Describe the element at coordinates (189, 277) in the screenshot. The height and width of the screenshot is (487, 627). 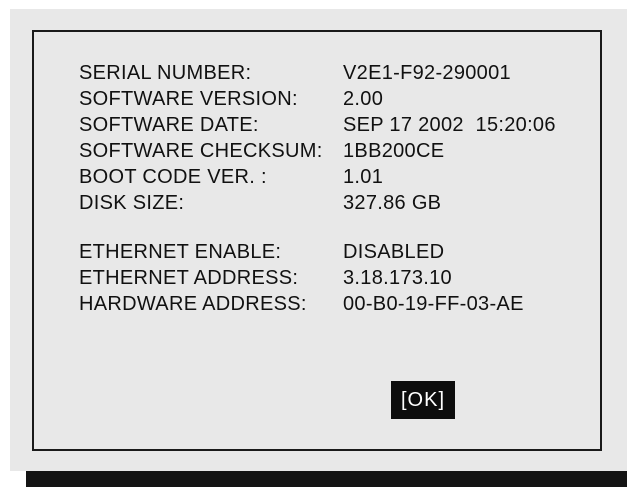
I see `ethernet-address-label: ETHERNET ADDRESS:` at that location.